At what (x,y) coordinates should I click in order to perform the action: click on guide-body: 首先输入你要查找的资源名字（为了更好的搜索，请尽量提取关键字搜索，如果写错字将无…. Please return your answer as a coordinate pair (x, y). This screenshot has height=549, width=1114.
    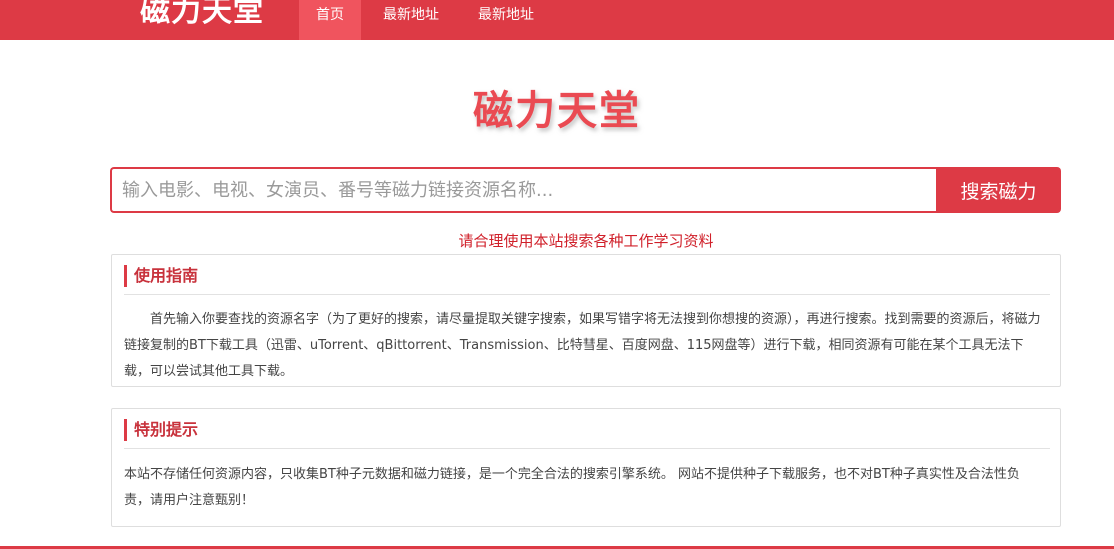
    Looking at the image, I should click on (582, 345).